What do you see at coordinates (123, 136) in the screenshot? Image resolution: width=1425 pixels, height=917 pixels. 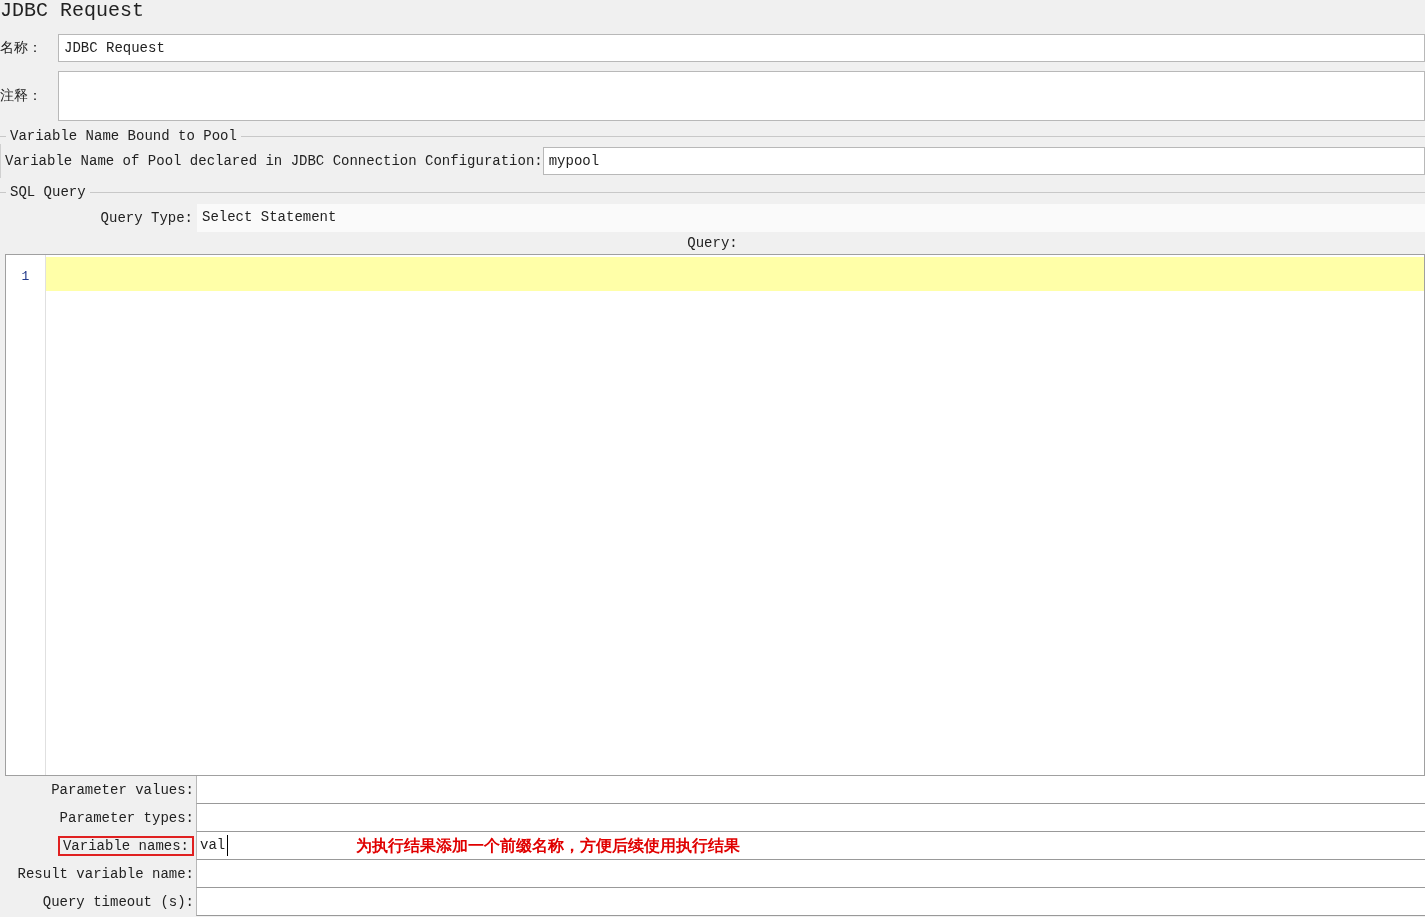 I see `section-legend: Variable Name Bound to Pool` at bounding box center [123, 136].